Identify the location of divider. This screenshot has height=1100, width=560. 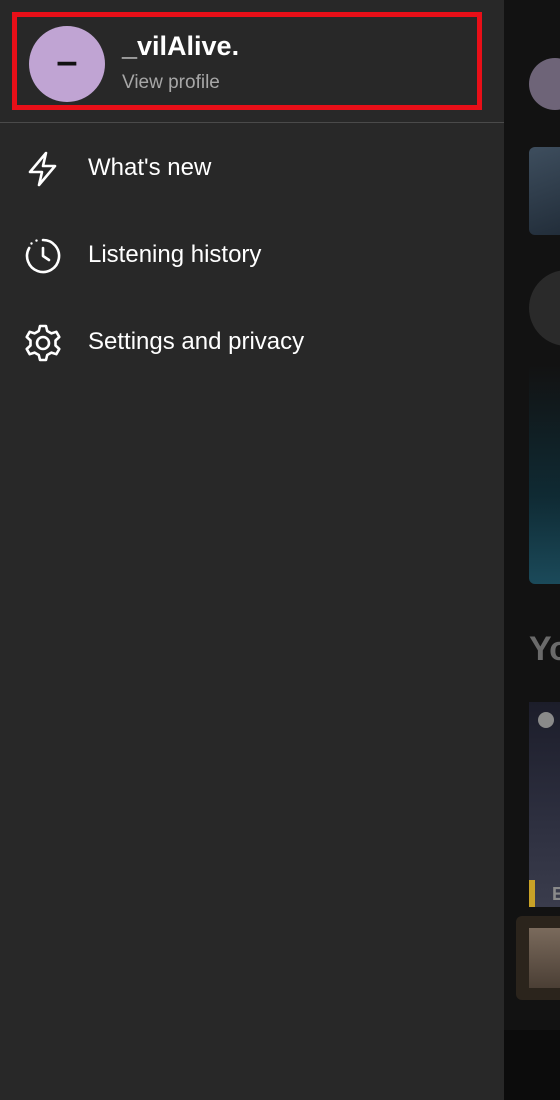
(252, 122).